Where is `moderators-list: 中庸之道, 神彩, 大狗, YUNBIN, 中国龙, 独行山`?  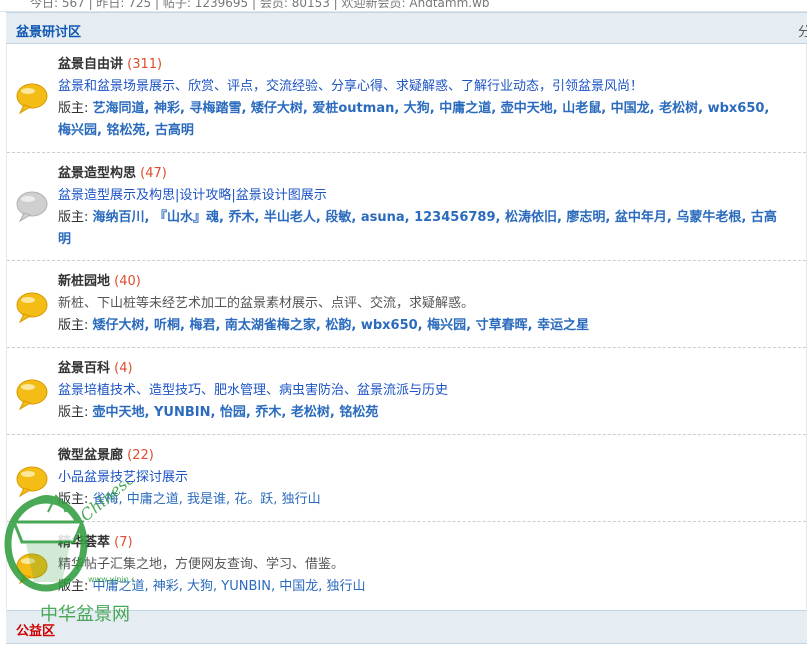
moderators-list: 中庸之道, 神彩, 大狗, YUNBIN, 中国龙, 独行山 is located at coordinates (229, 586).